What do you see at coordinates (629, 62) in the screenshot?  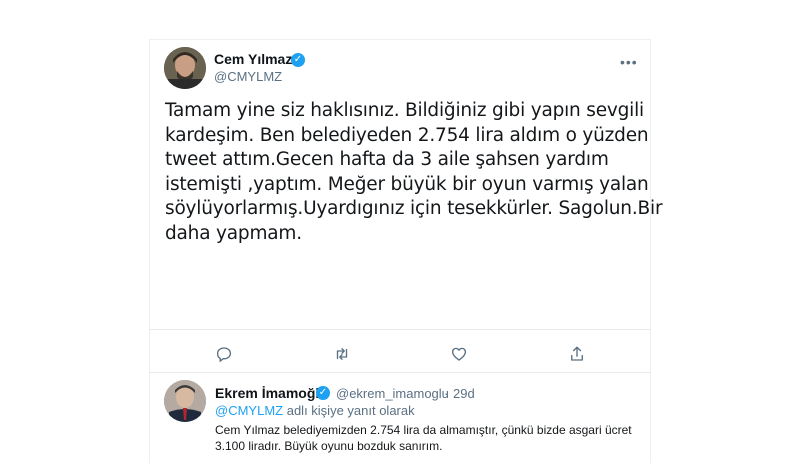 I see `more-options-icon: •••` at bounding box center [629, 62].